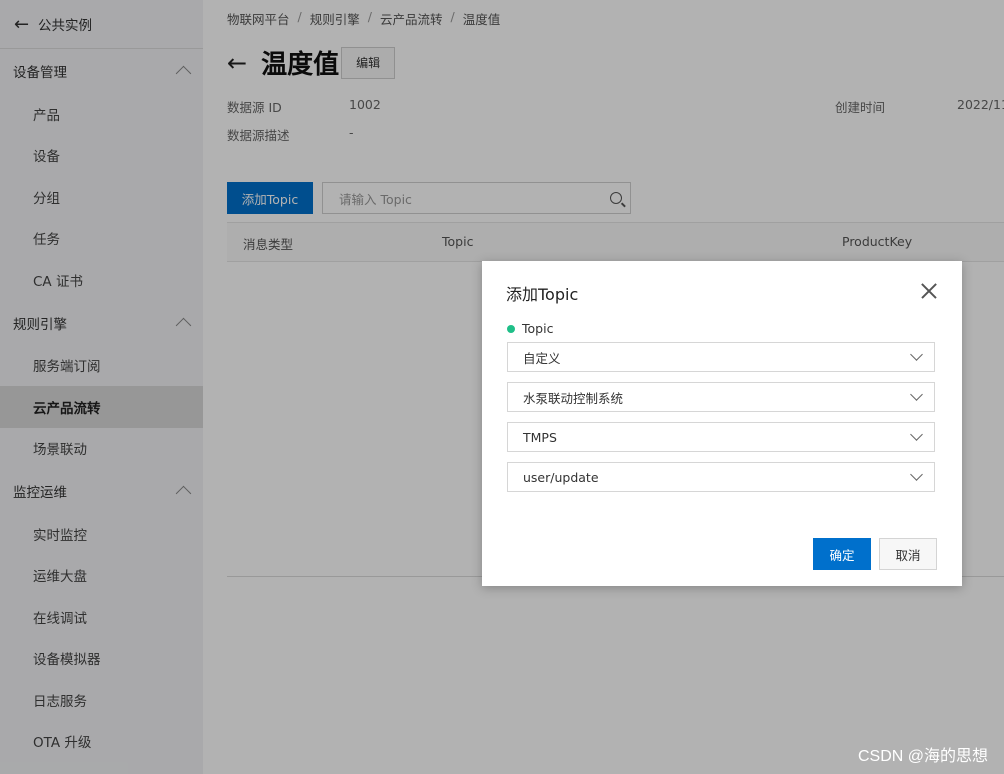 This screenshot has width=1004, height=774. Describe the element at coordinates (561, 477) in the screenshot. I see `select-value: user/update` at that location.